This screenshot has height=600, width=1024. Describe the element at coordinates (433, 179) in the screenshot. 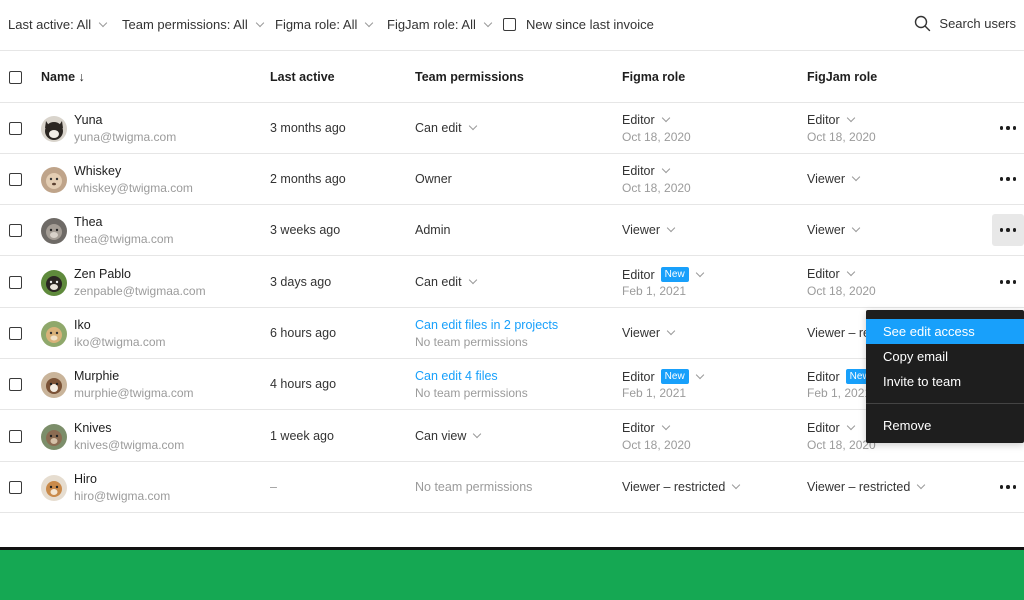

I see `team-permission-value: Owner` at that location.